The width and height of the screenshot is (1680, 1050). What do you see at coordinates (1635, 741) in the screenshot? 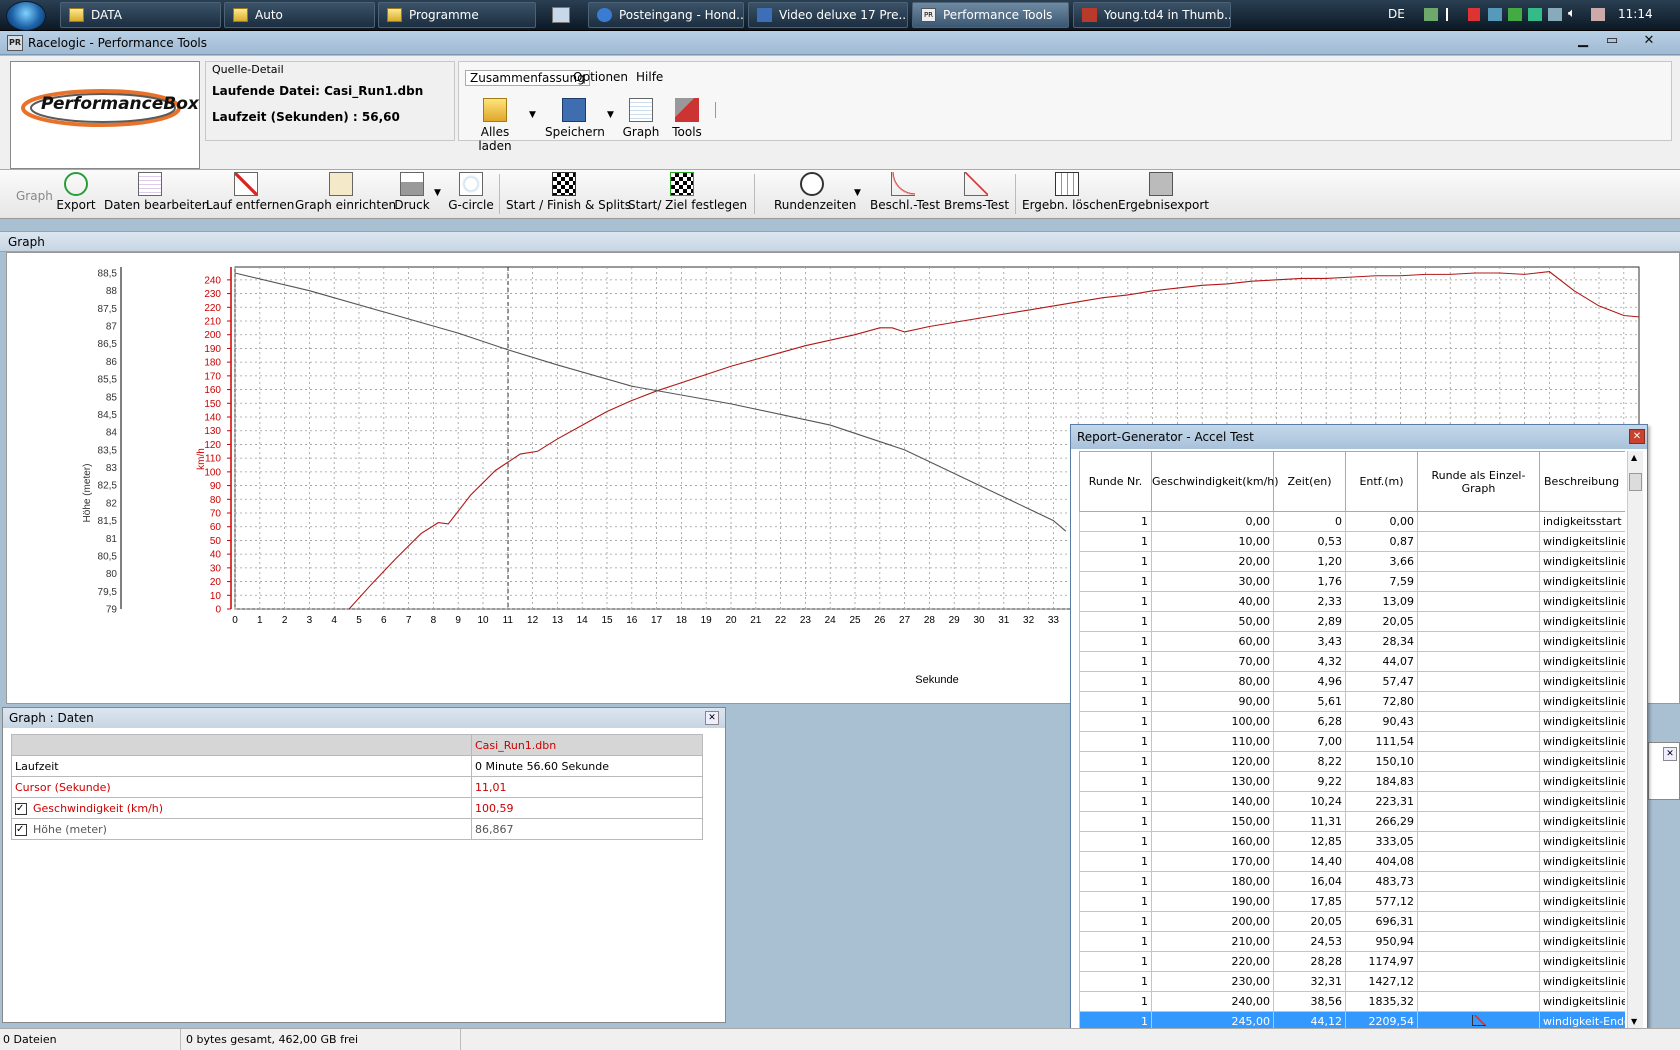
I see `vertical-scrollbar: ▲ ▼` at bounding box center [1635, 741].